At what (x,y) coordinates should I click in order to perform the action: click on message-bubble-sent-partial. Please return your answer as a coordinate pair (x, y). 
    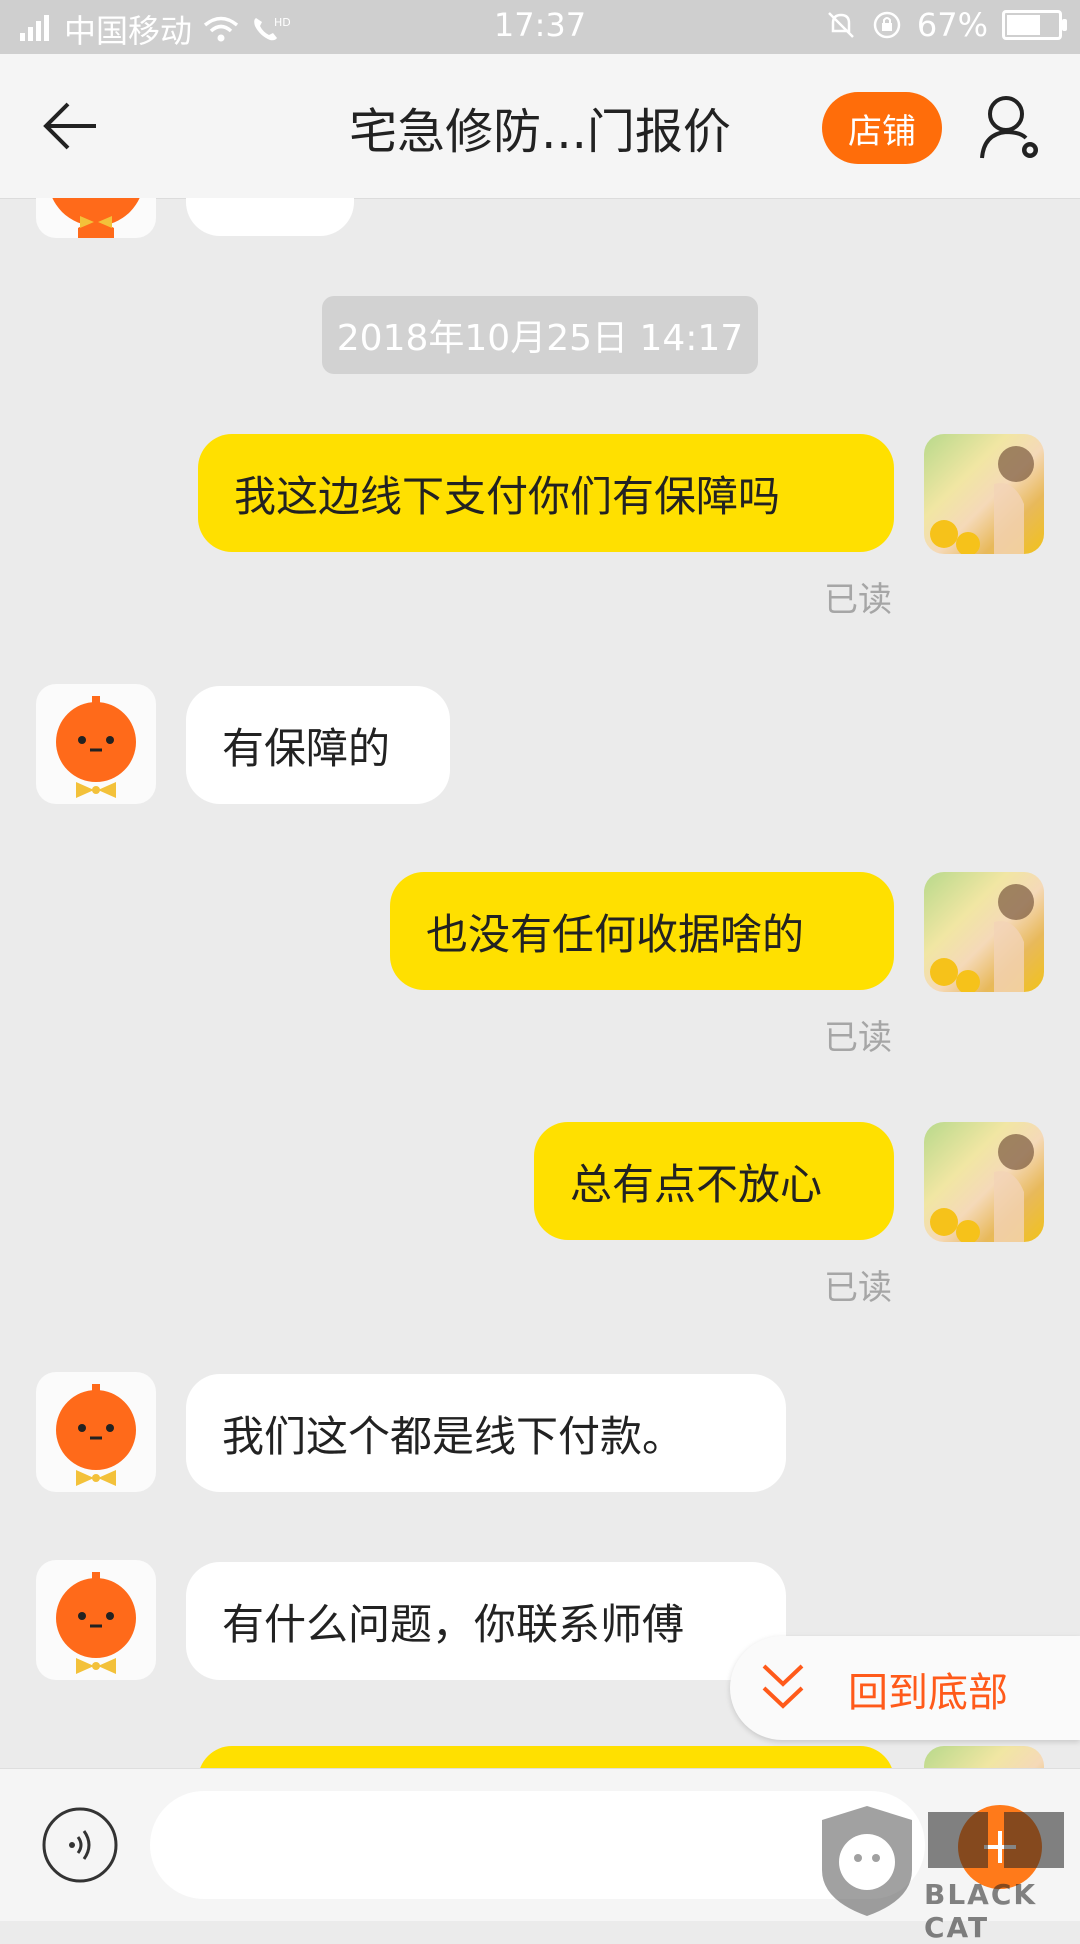
    Looking at the image, I should click on (546, 1757).